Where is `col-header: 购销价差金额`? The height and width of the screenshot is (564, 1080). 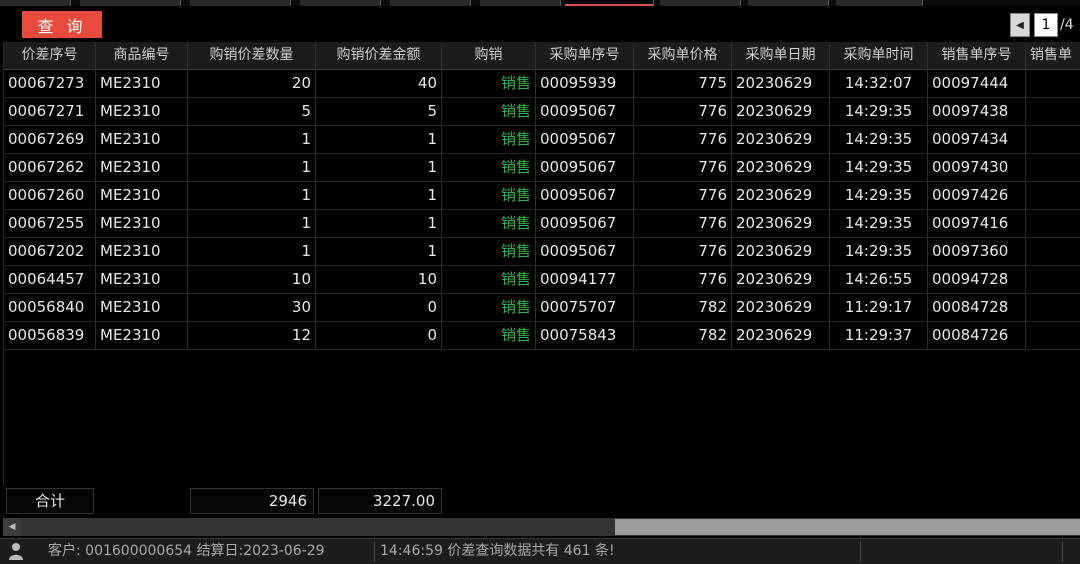
col-header: 购销价差金额 is located at coordinates (379, 56).